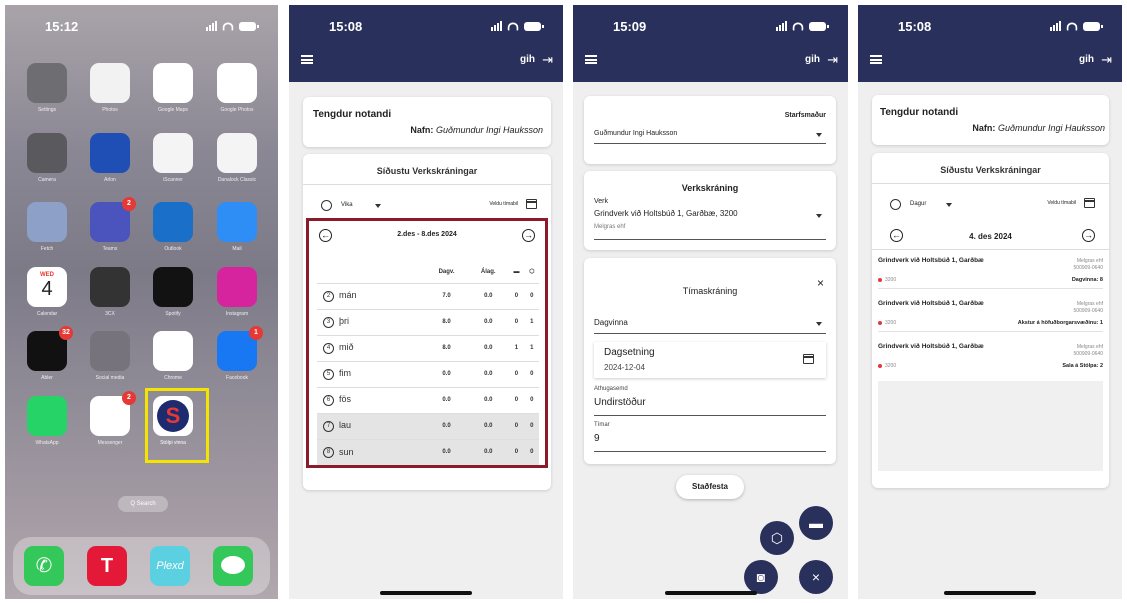 This screenshot has width=1127, height=603. Describe the element at coordinates (328, 452) in the screenshot. I see `day-number: 8` at that location.